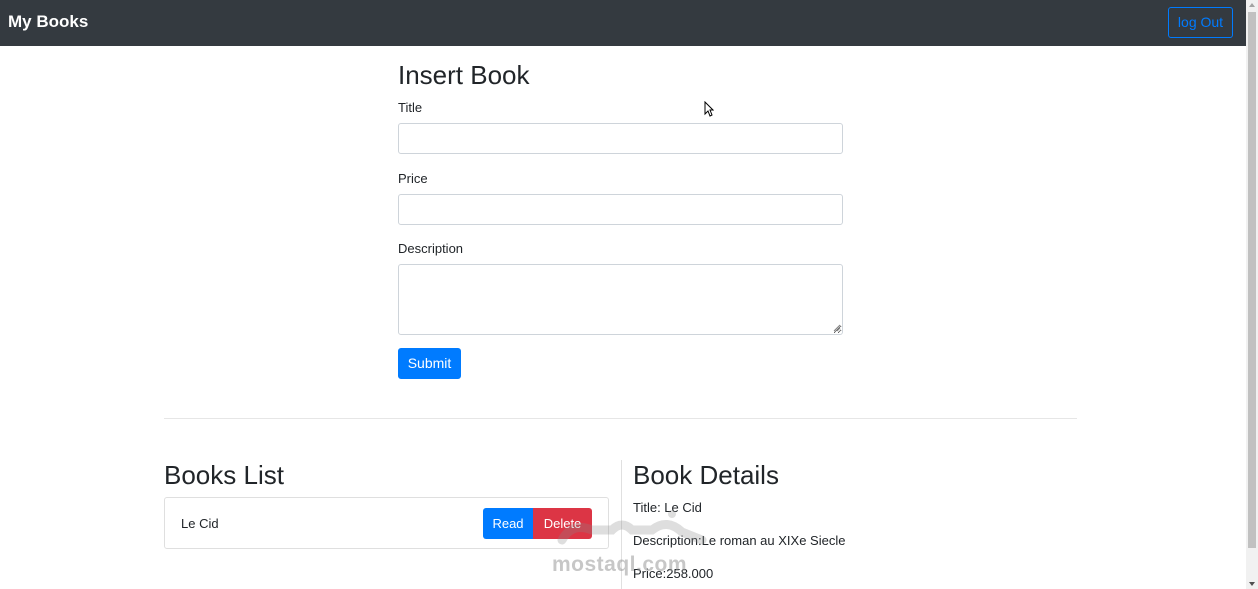  Describe the element at coordinates (706, 475) in the screenshot. I see `book-details-heading: Book Details` at that location.